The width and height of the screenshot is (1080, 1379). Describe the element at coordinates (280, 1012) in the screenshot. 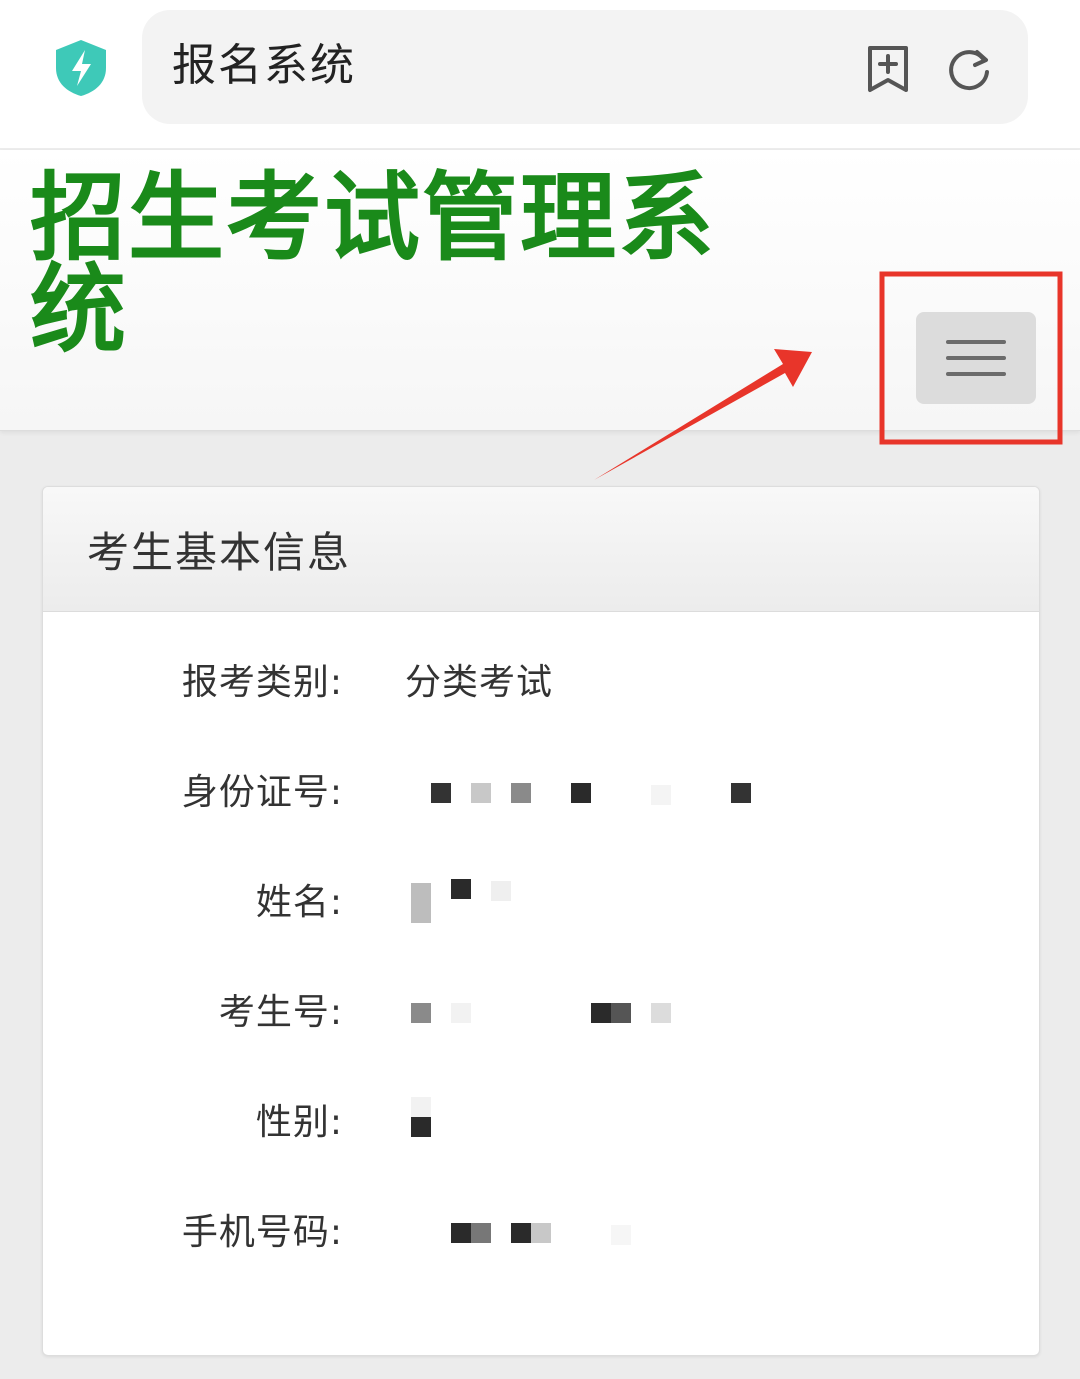

I see `field-label: 考生号:` at that location.